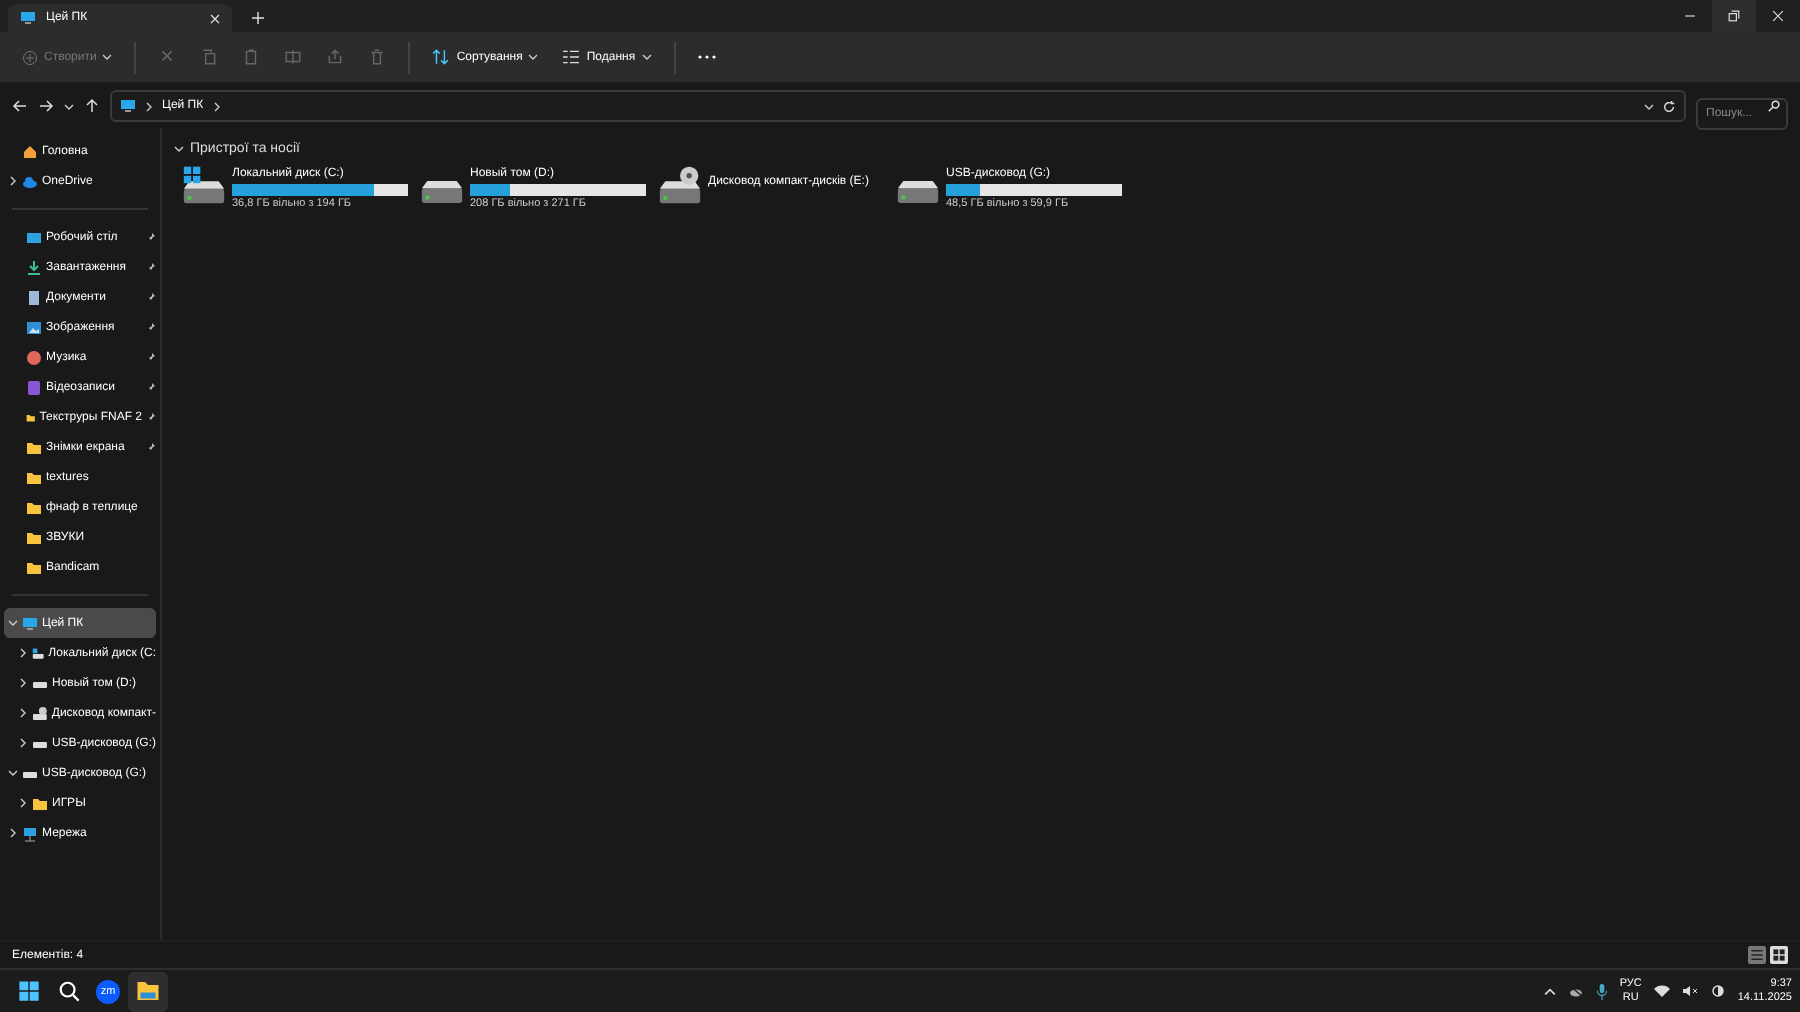 The height and width of the screenshot is (1012, 1800). I want to click on windows-logo-icon, so click(28, 991).